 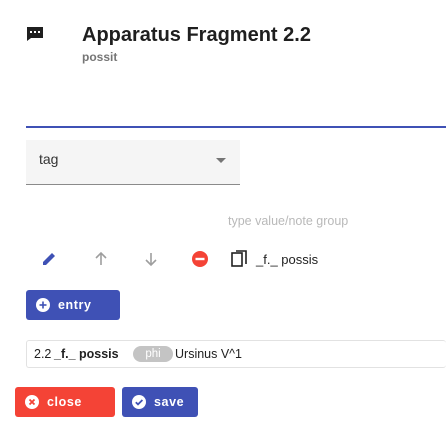 I want to click on arrow-up-icon, so click(x=102, y=260).